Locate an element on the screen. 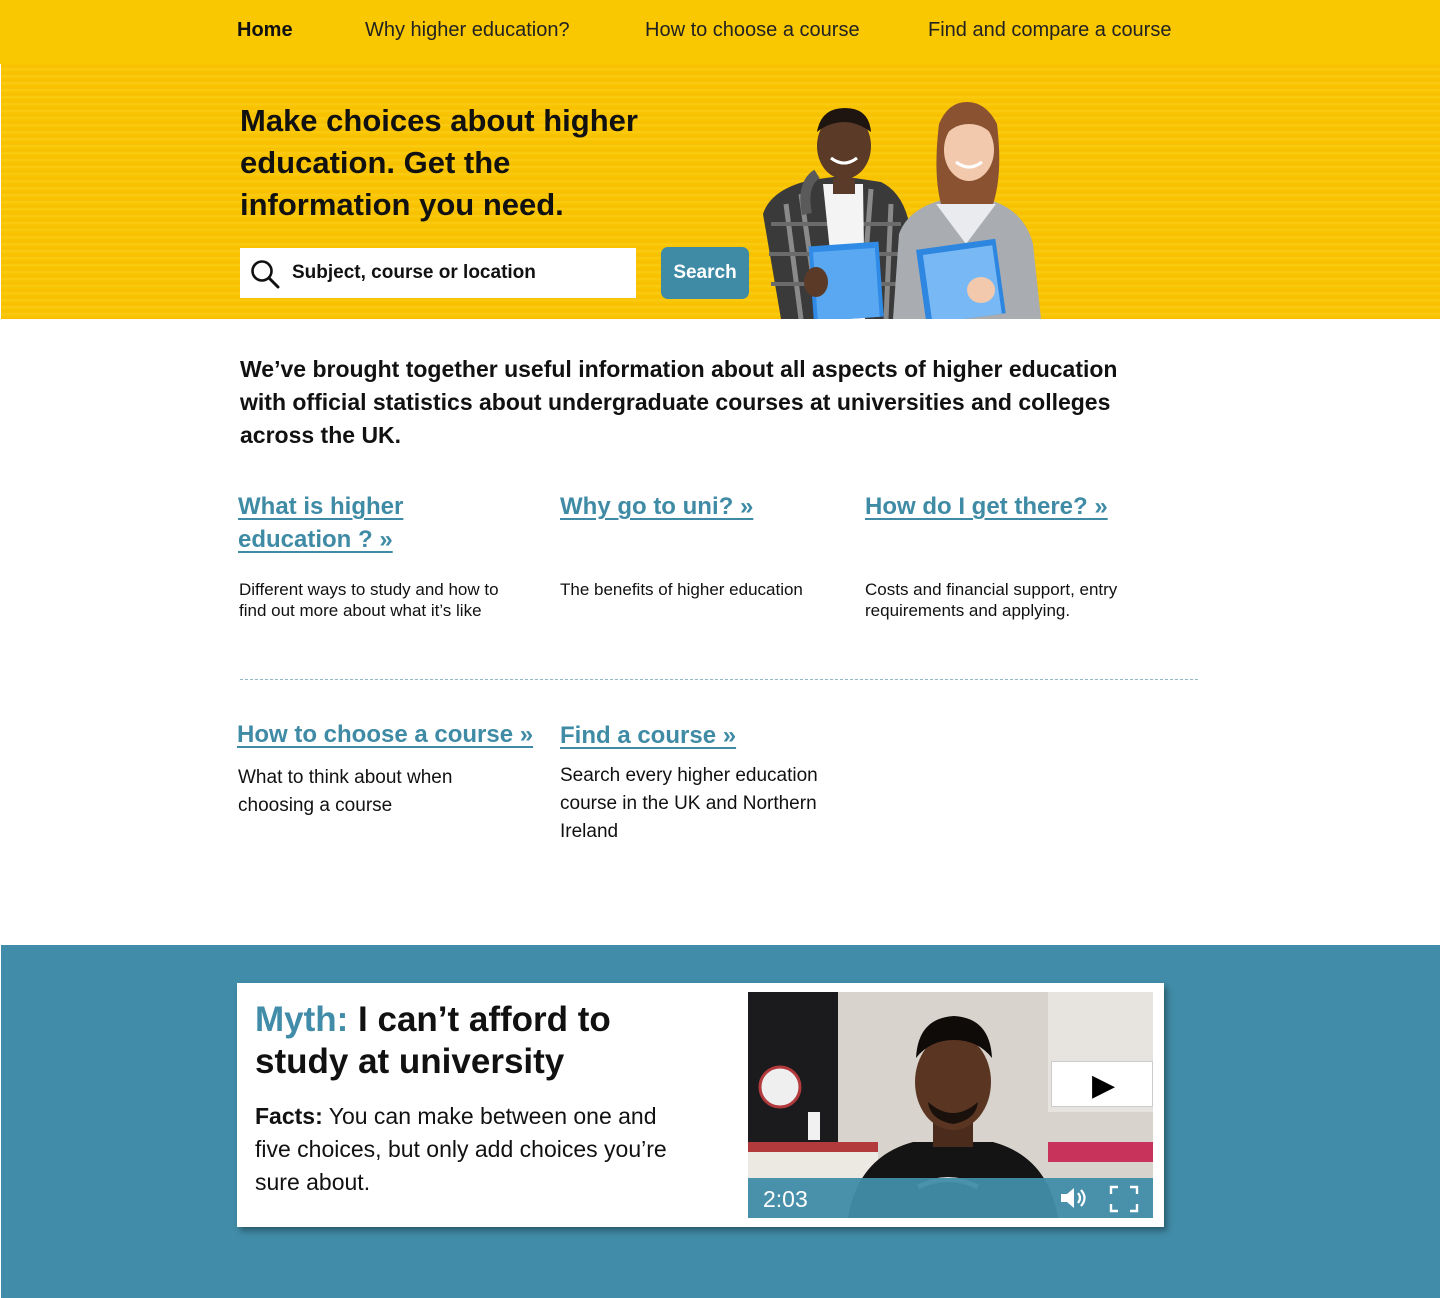 The width and height of the screenshot is (1440, 1298). nav-item-find-and-compare: Find and compare a course is located at coordinates (1049, 30).